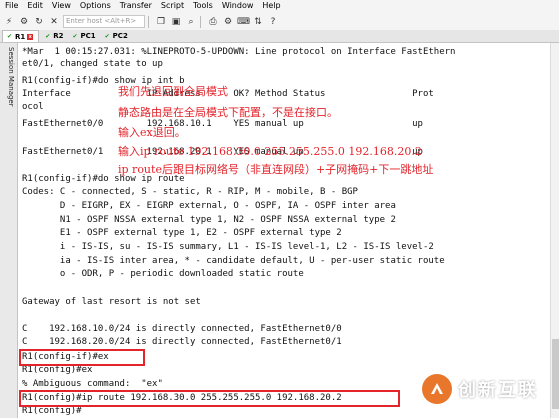 This screenshot has height=418, width=559. Describe the element at coordinates (24, 22) in the screenshot. I see `quick-connect-icon: ⚙` at that location.